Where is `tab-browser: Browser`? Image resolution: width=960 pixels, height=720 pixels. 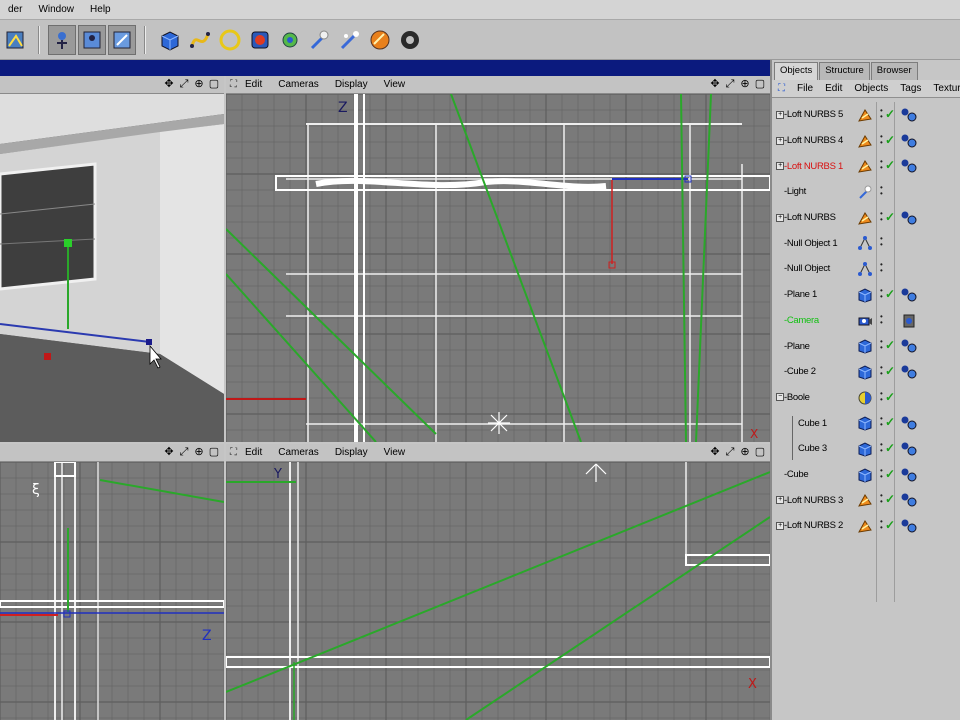
tab-browser: Browser is located at coordinates (894, 71).